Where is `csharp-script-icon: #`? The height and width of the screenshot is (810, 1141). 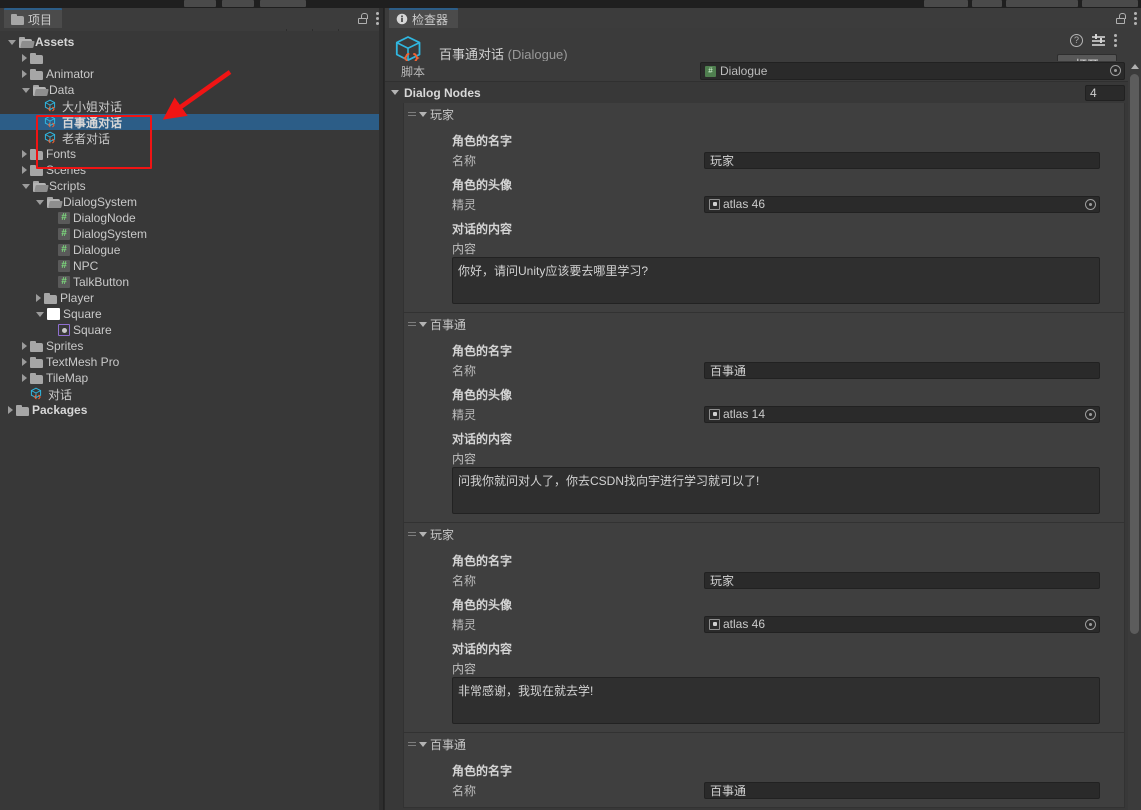 csharp-script-icon: # is located at coordinates (64, 282).